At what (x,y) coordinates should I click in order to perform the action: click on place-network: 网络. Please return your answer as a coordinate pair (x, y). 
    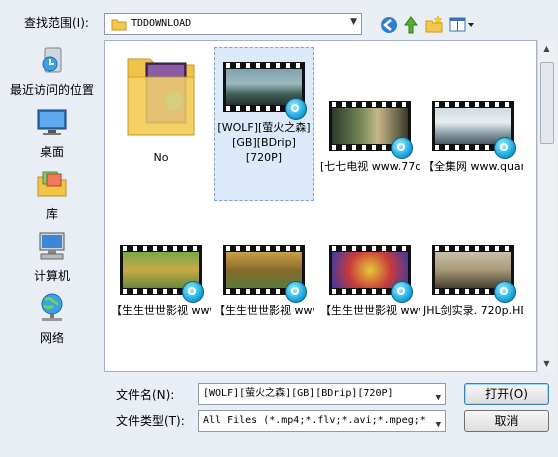
    Looking at the image, I should click on (52, 319).